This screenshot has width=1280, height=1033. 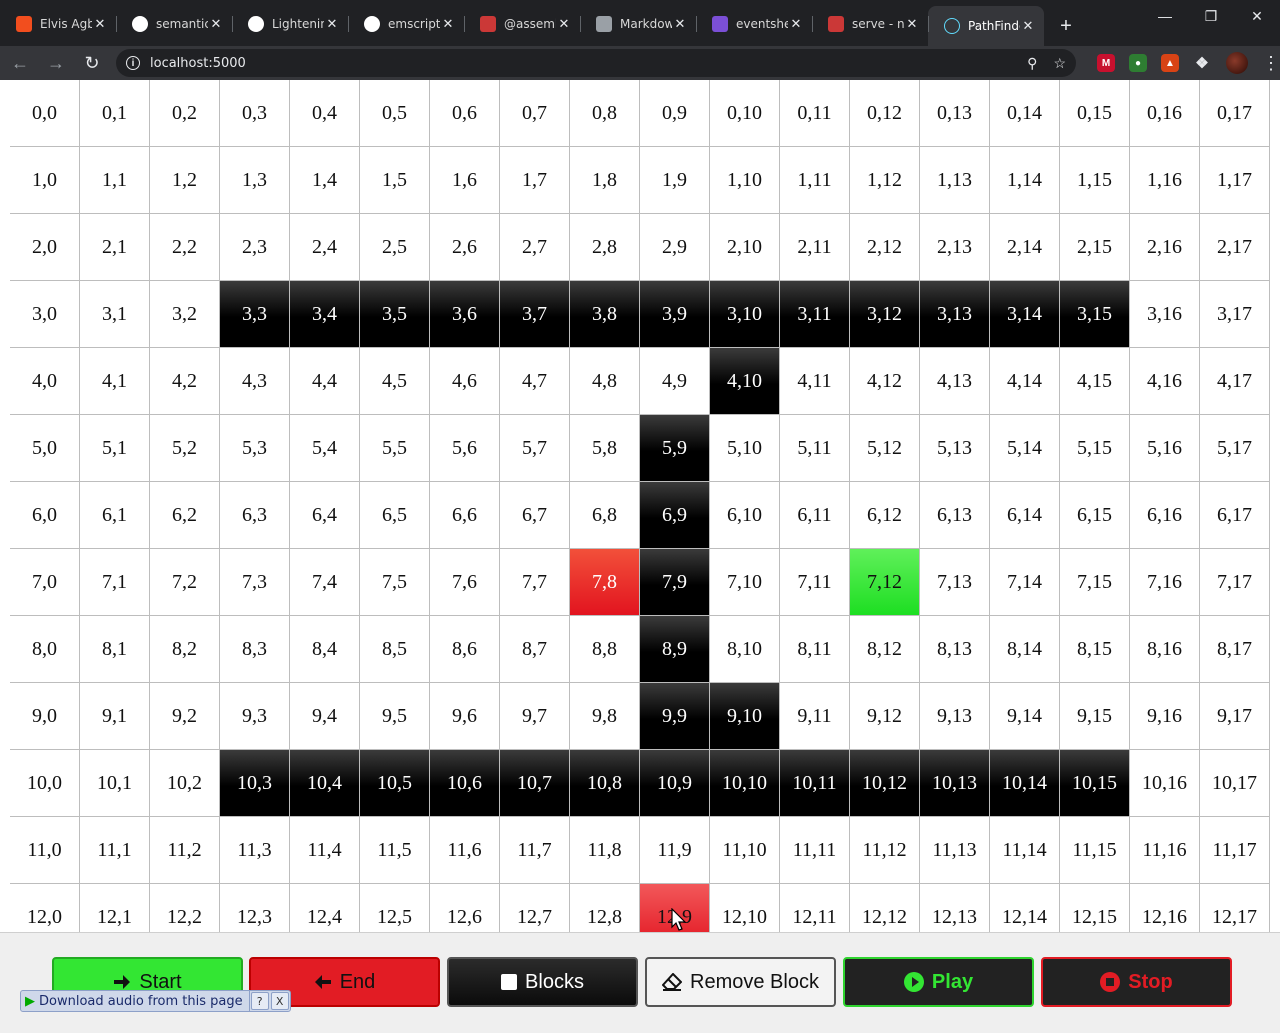 I want to click on grid-cell: 0,17, so click(x=1235, y=113).